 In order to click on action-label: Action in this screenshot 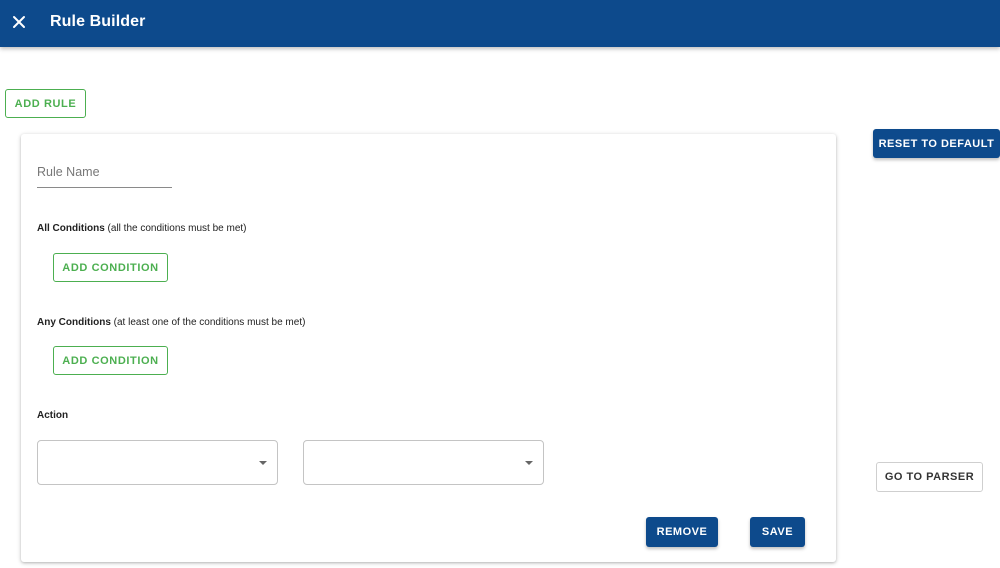, I will do `click(52, 415)`.